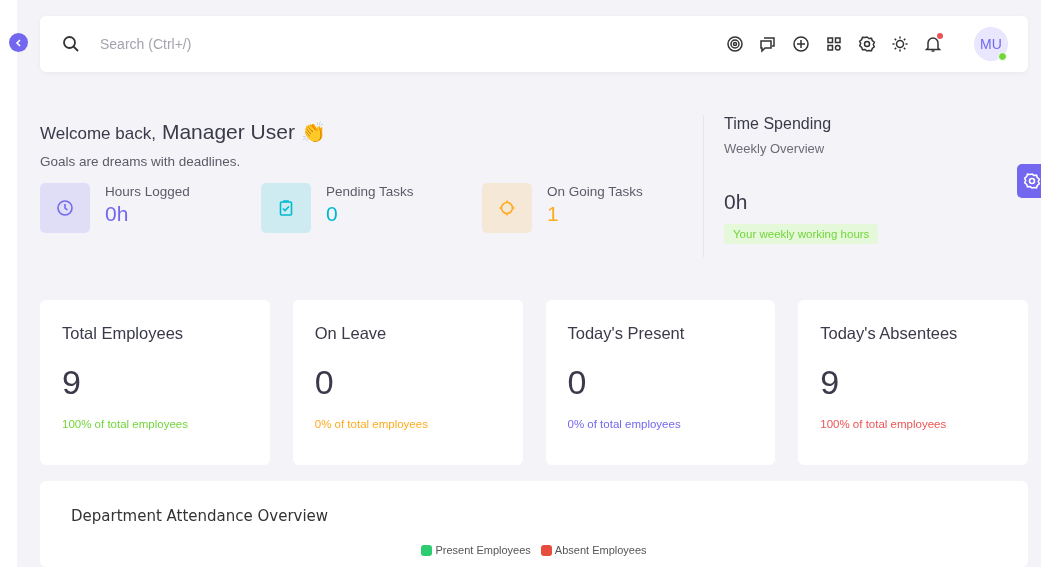  I want to click on gear-icon, so click(1032, 181).